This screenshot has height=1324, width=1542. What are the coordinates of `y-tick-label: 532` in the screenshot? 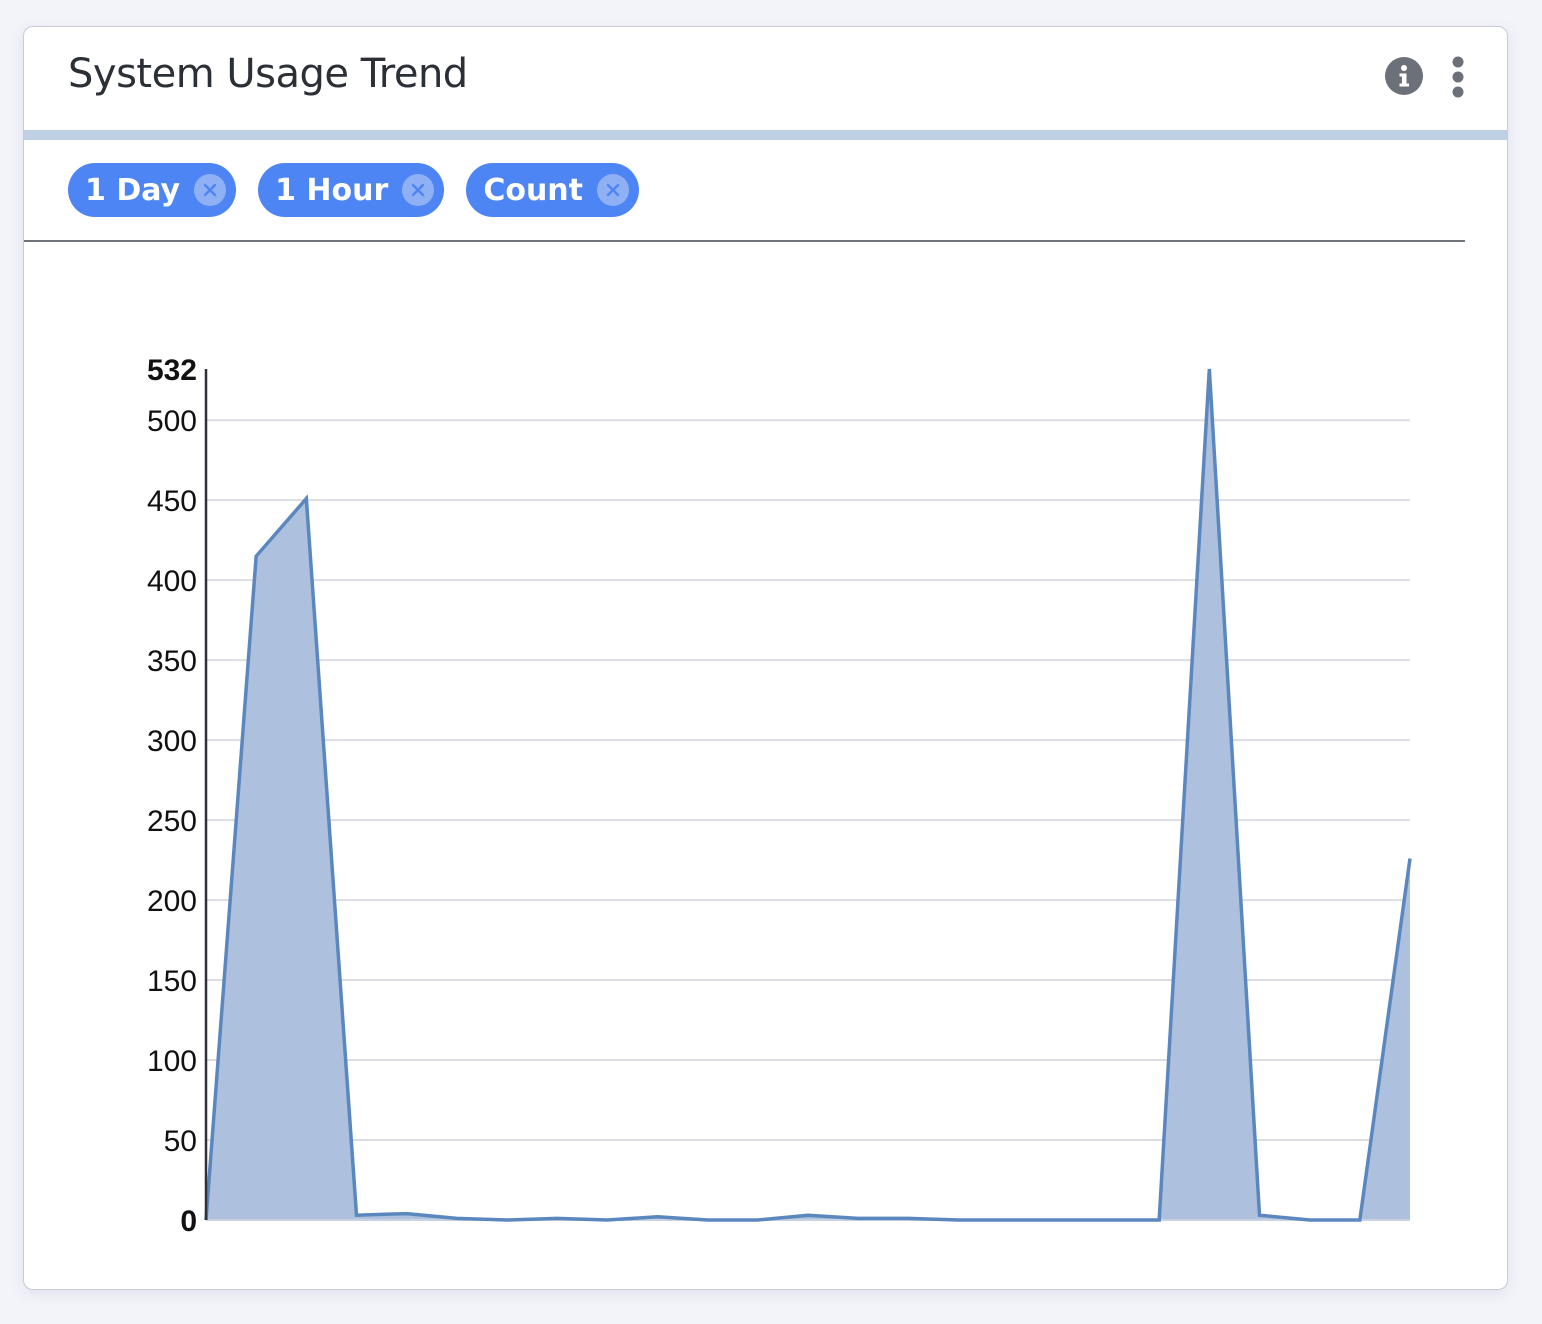 It's located at (172, 370).